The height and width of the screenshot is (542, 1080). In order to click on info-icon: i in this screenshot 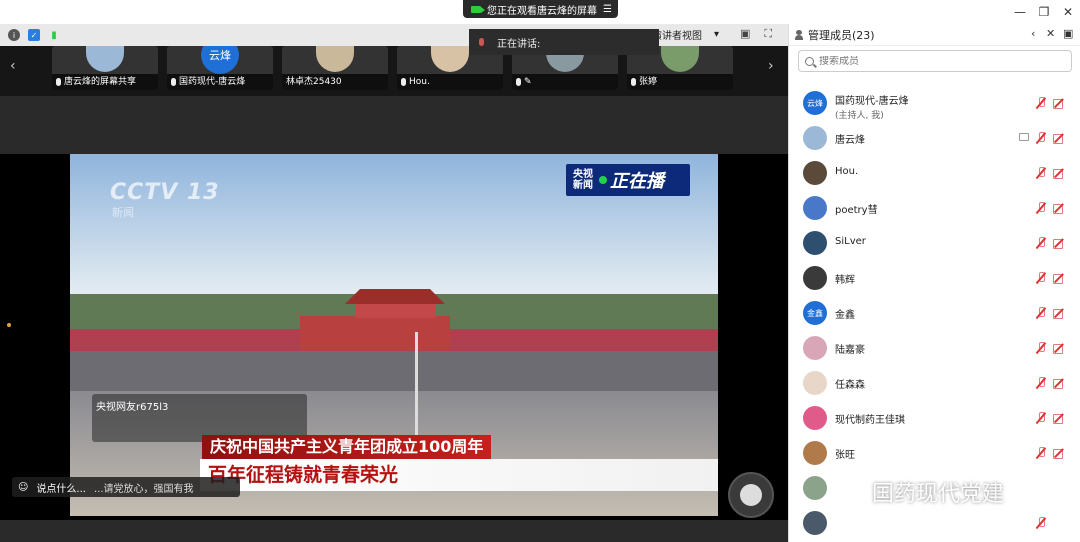, I will do `click(14, 35)`.